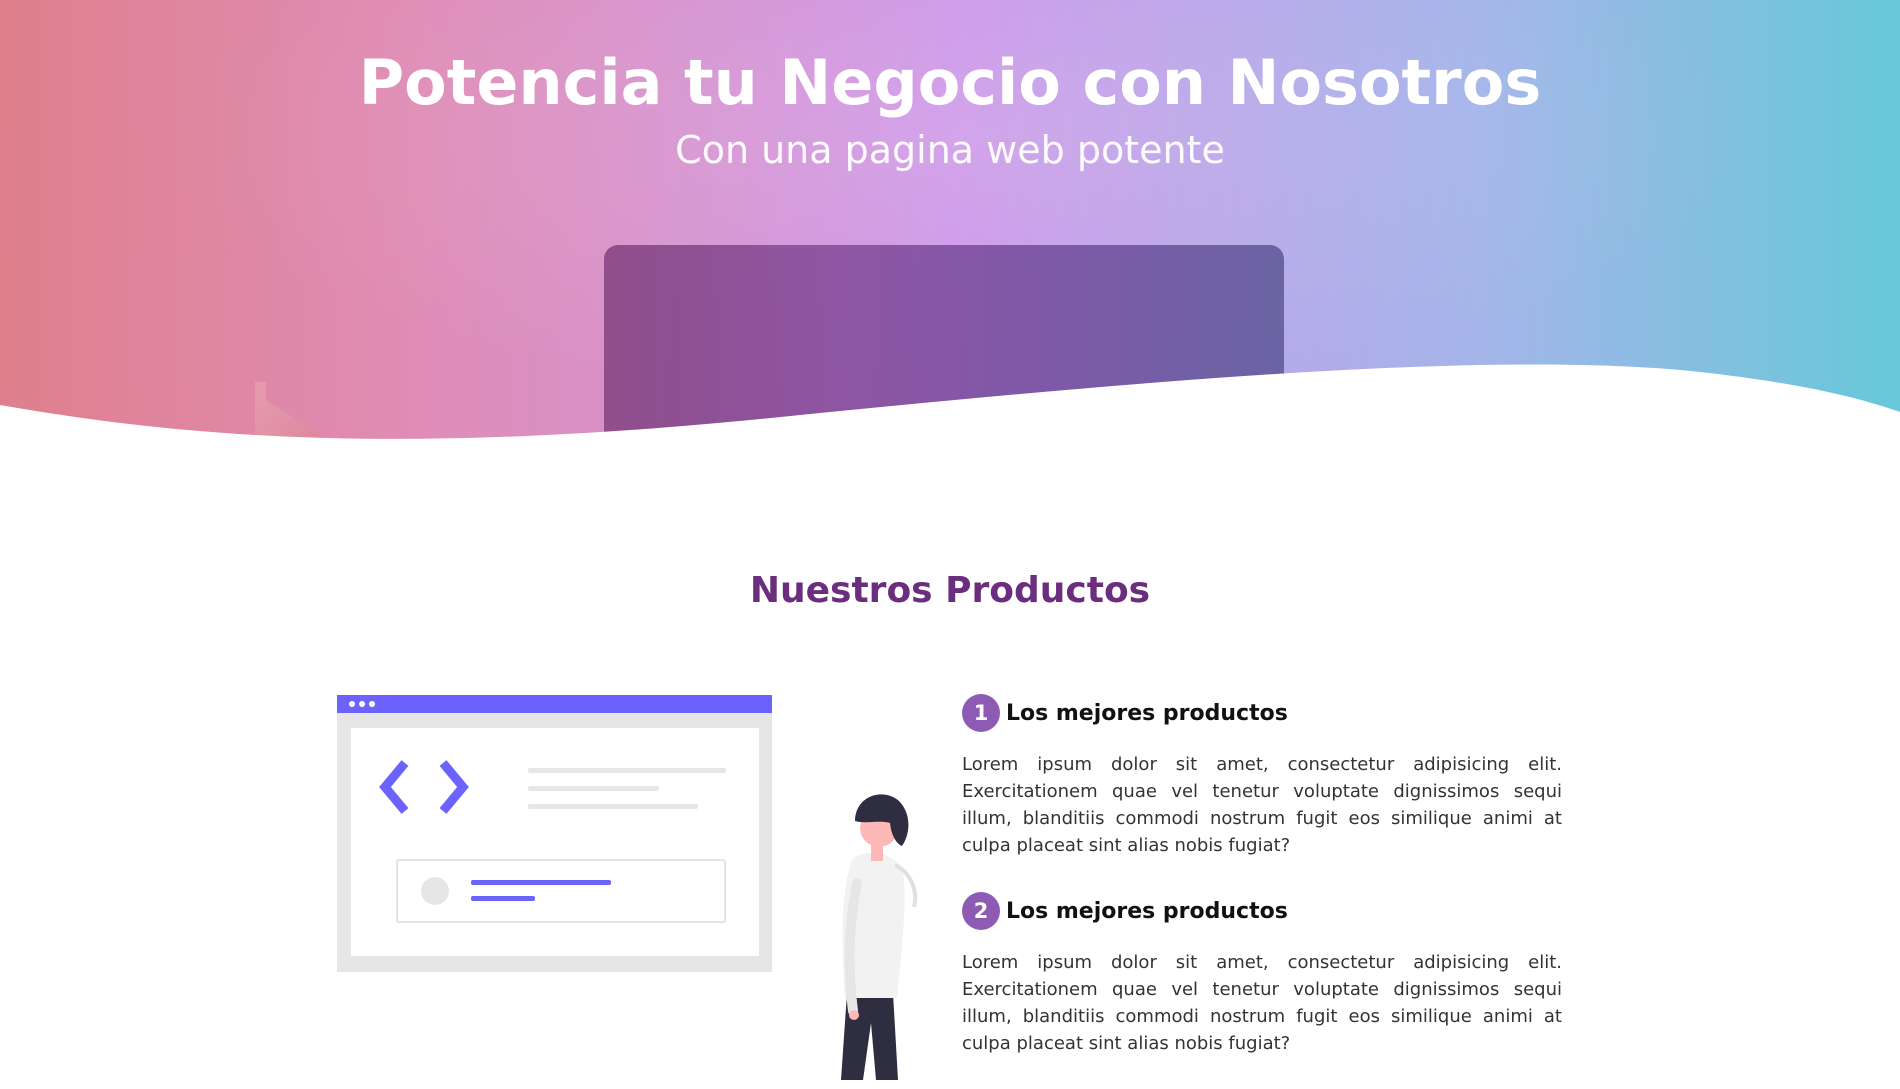 The width and height of the screenshot is (1900, 1089). What do you see at coordinates (950, 407) in the screenshot?
I see `hero-wave-divider` at bounding box center [950, 407].